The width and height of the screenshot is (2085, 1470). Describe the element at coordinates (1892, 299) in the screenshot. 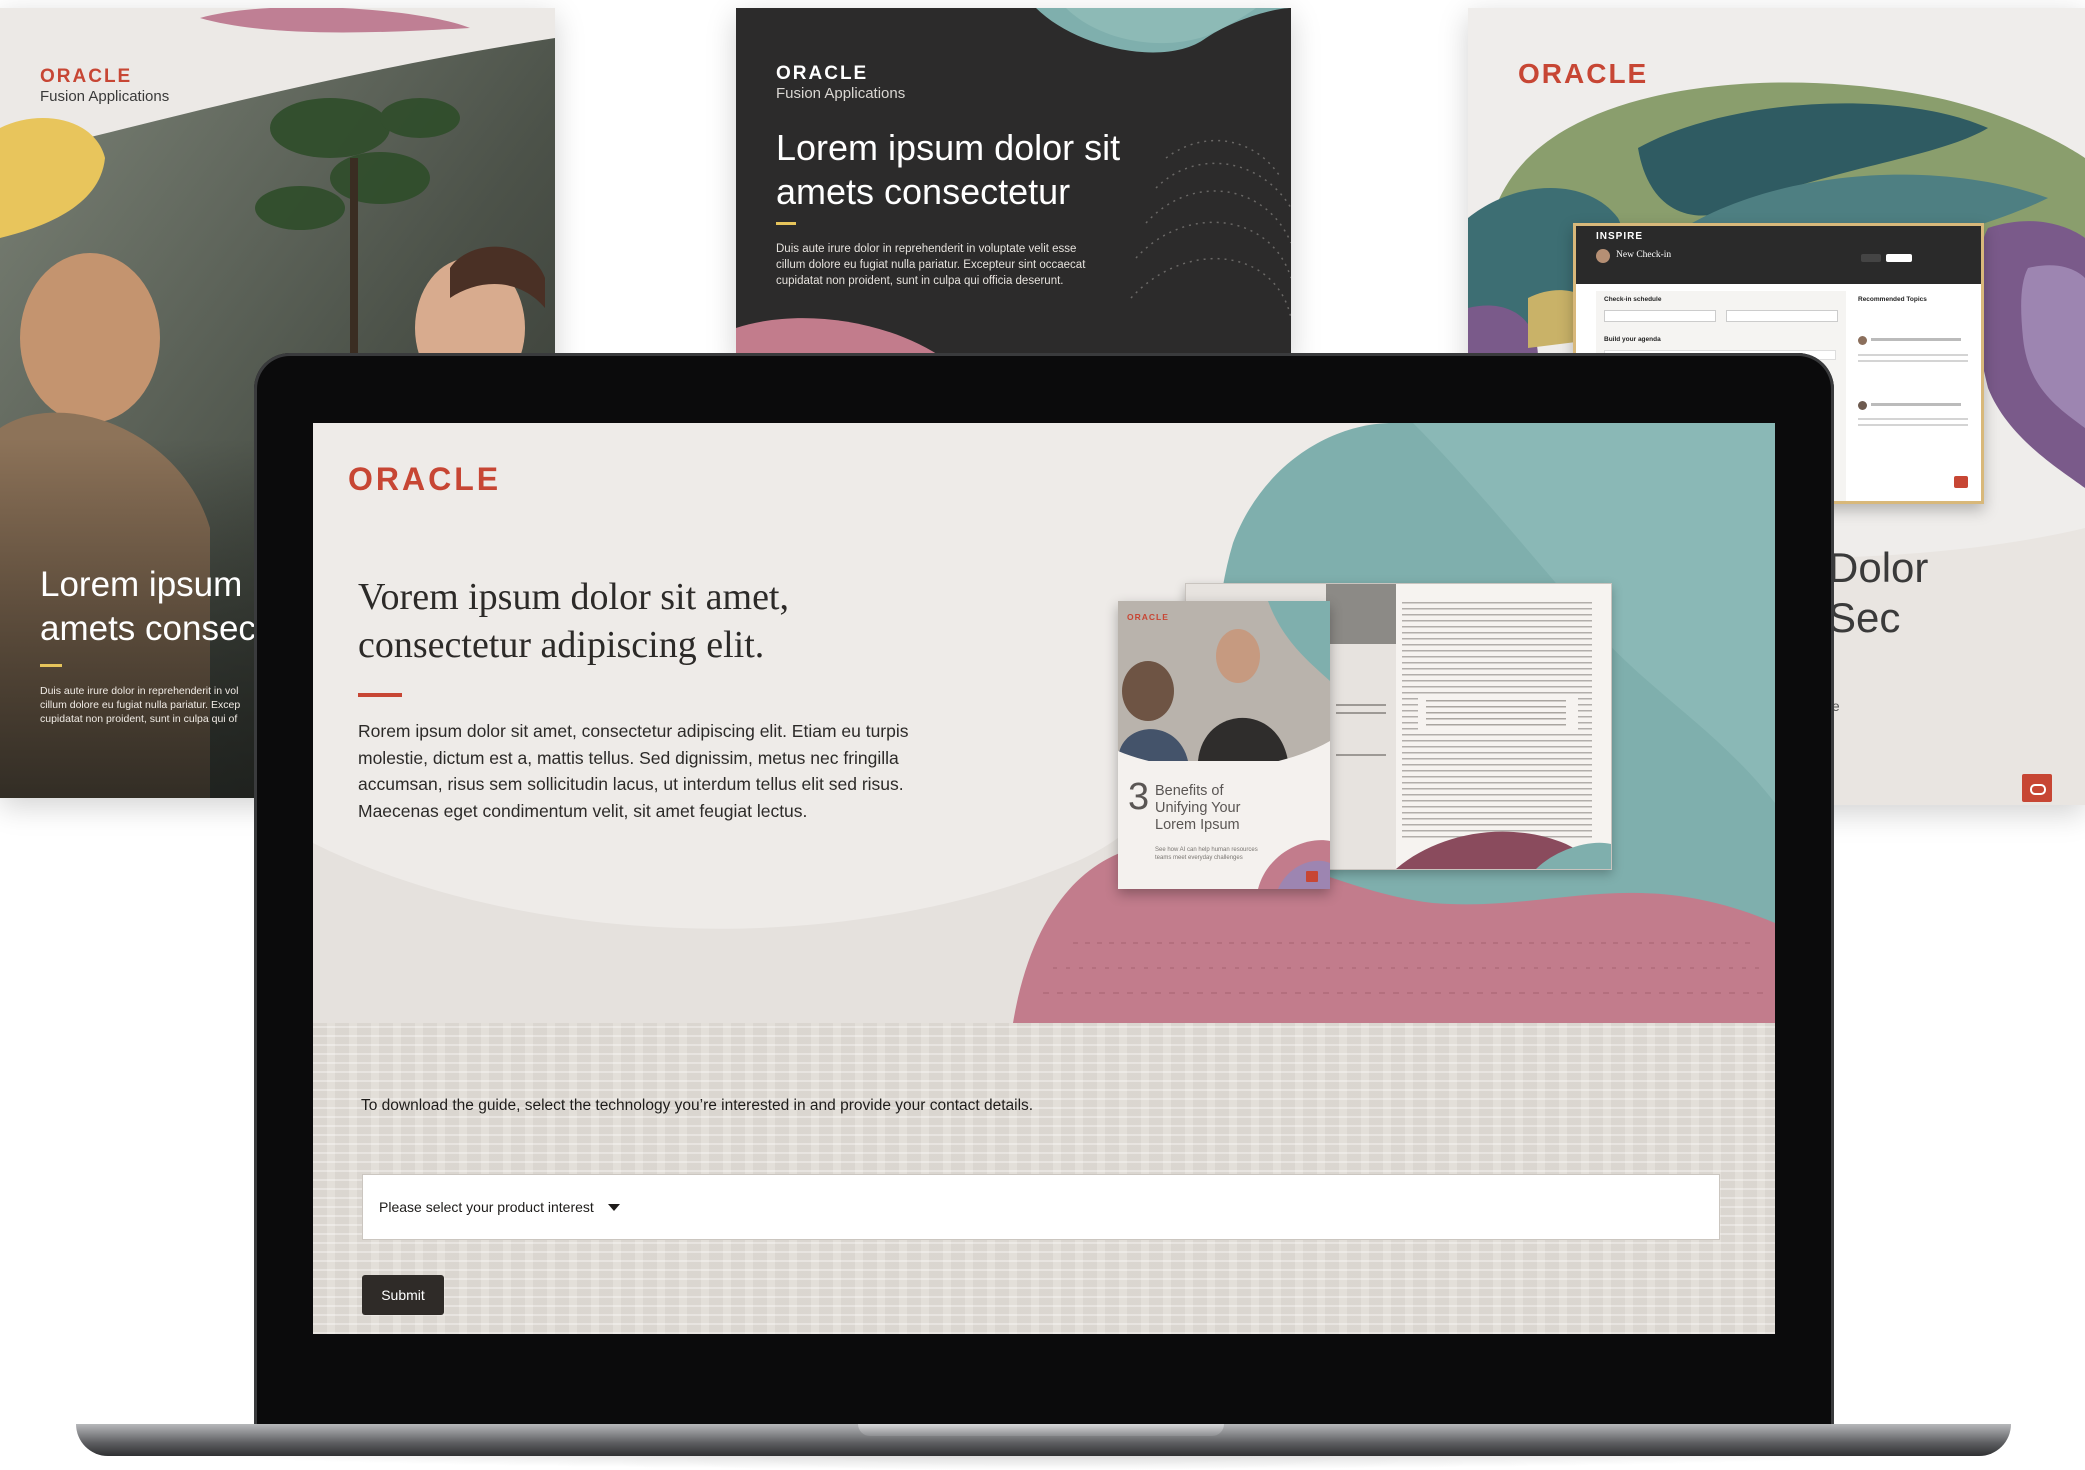

I see `panel-title: Recommended Topics` at that location.